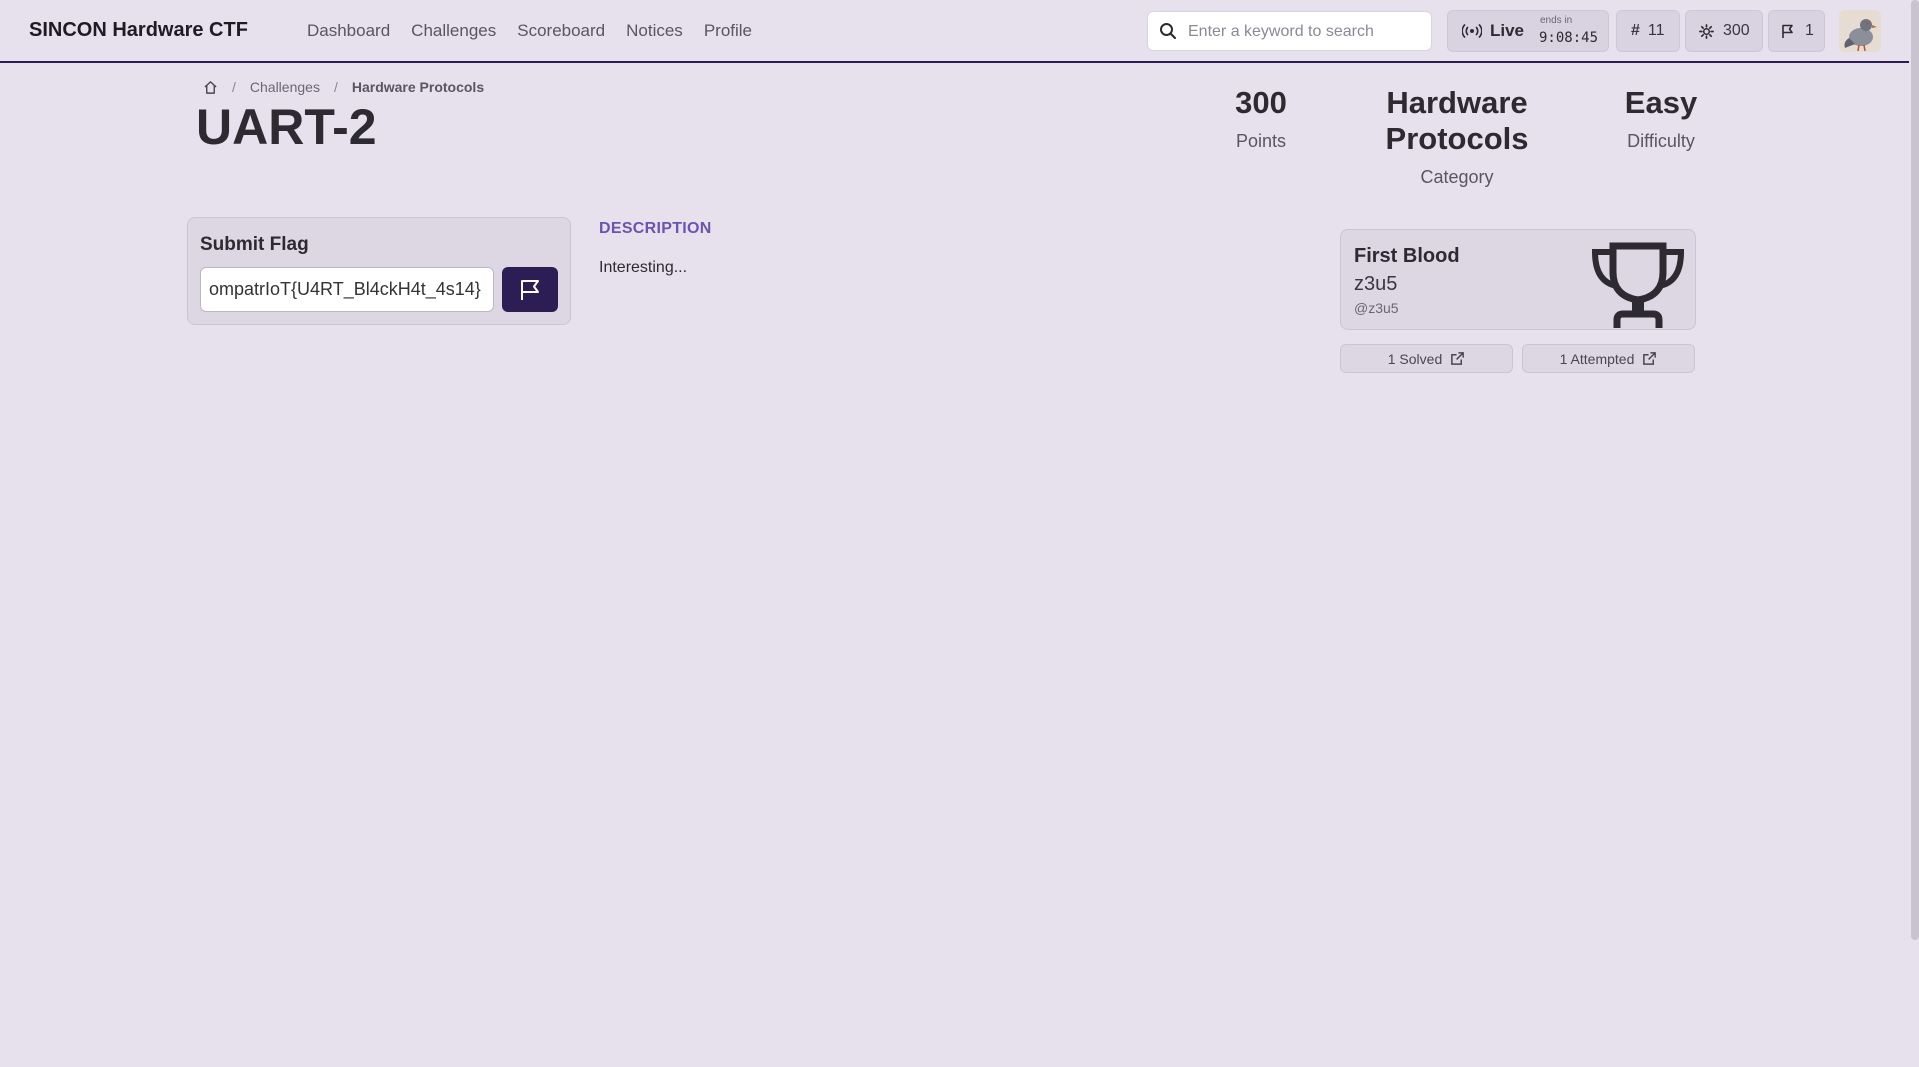 The height and width of the screenshot is (1067, 1919). What do you see at coordinates (254, 244) in the screenshot?
I see `submit-flag-title: Submit Flag` at bounding box center [254, 244].